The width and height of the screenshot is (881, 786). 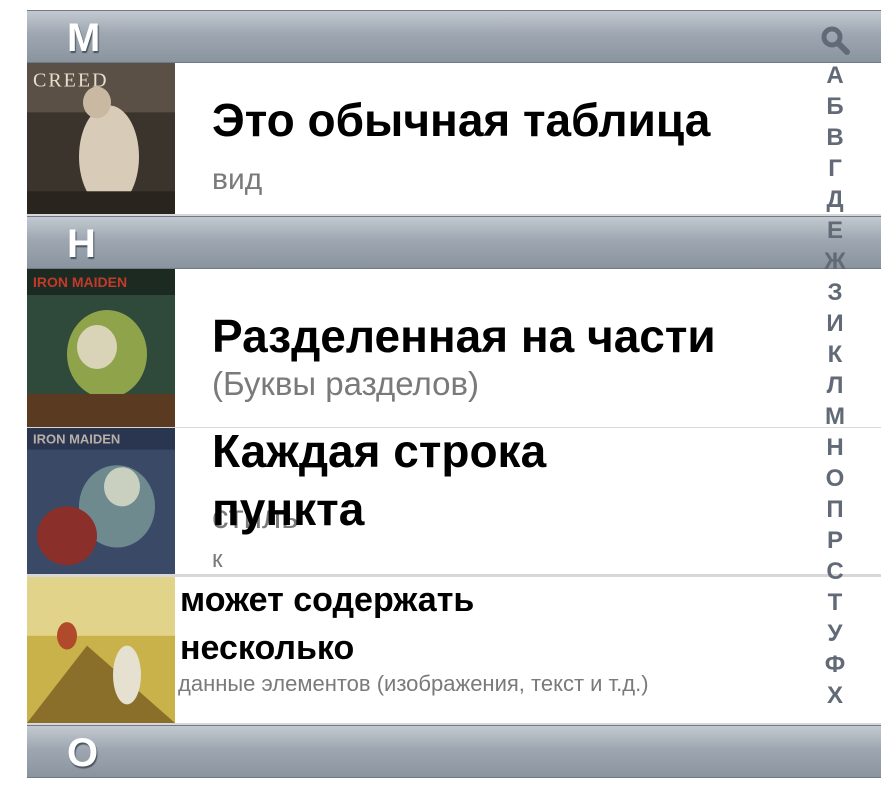 I want to click on index-letter: М, so click(x=835, y=417).